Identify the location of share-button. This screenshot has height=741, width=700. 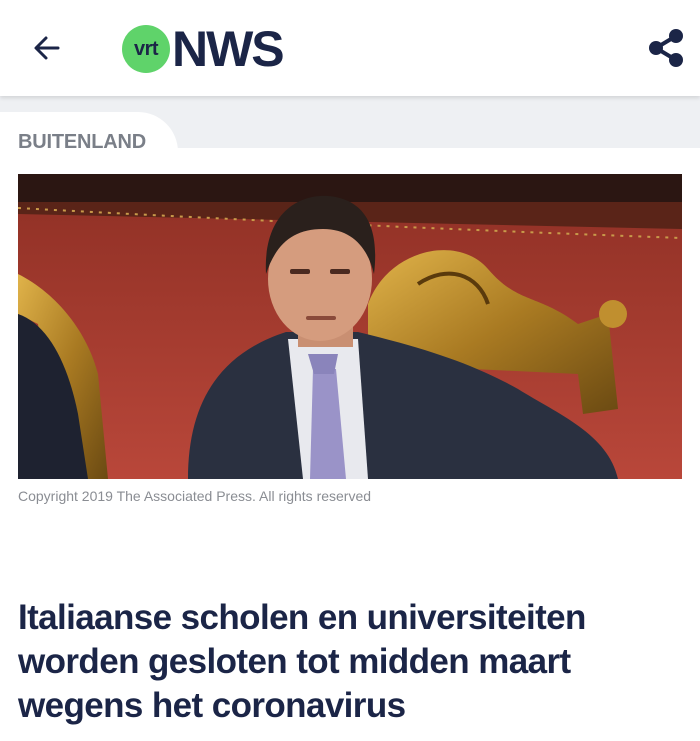
(666, 48).